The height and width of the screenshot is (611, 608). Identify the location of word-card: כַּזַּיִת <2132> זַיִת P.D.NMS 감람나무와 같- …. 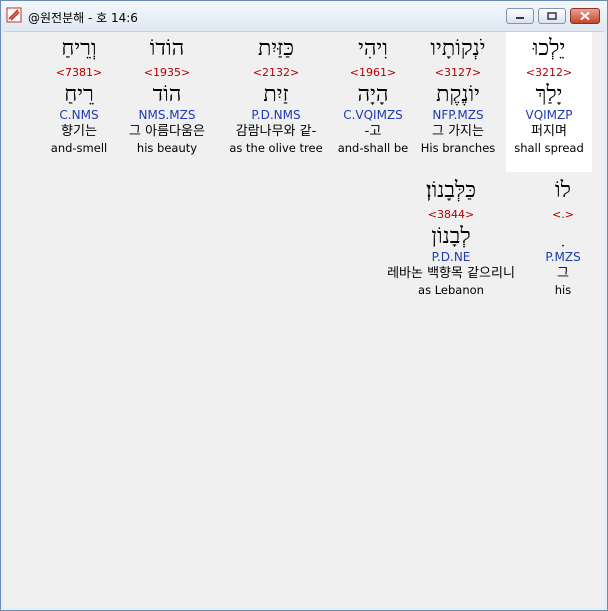
(276, 102).